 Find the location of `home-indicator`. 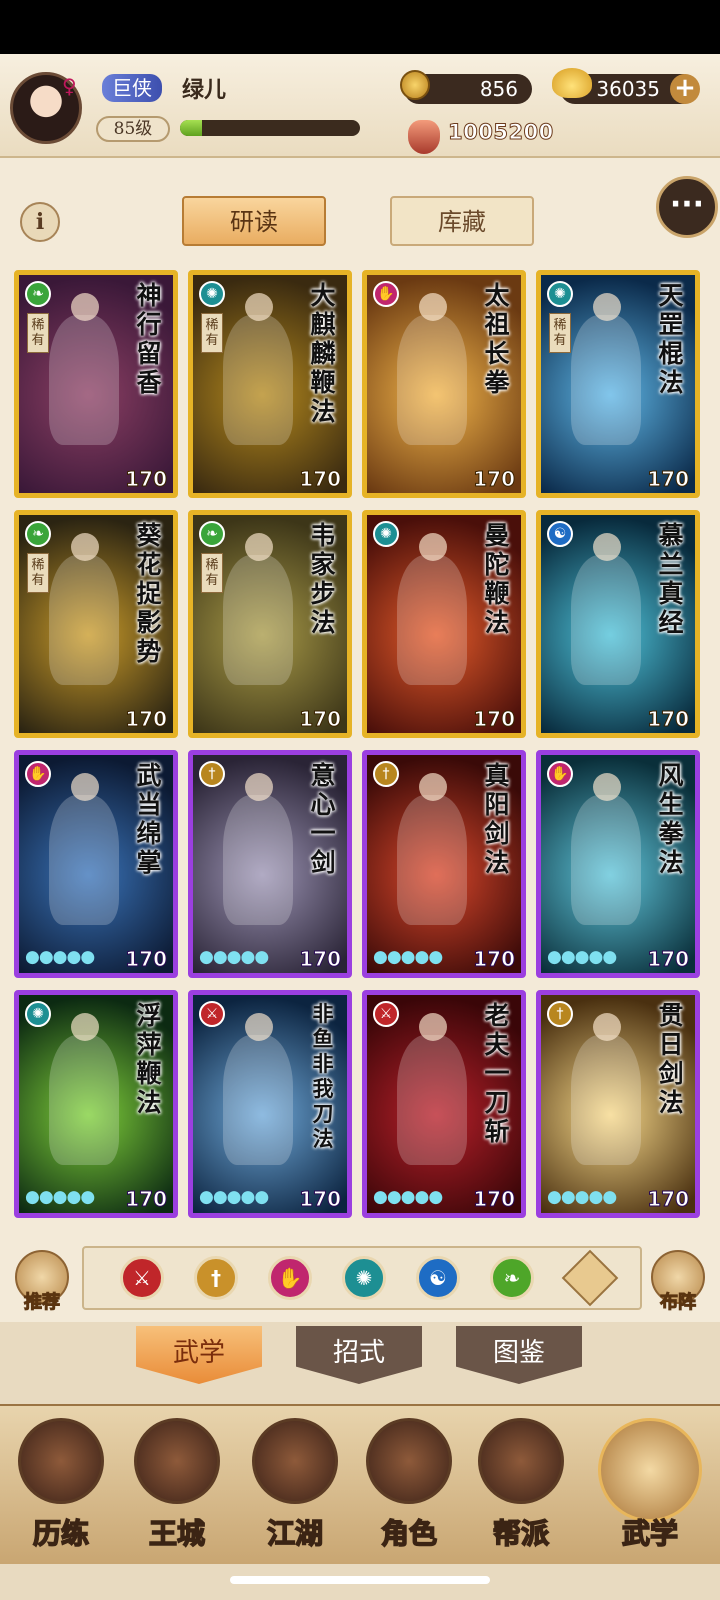

home-indicator is located at coordinates (360, 1580).